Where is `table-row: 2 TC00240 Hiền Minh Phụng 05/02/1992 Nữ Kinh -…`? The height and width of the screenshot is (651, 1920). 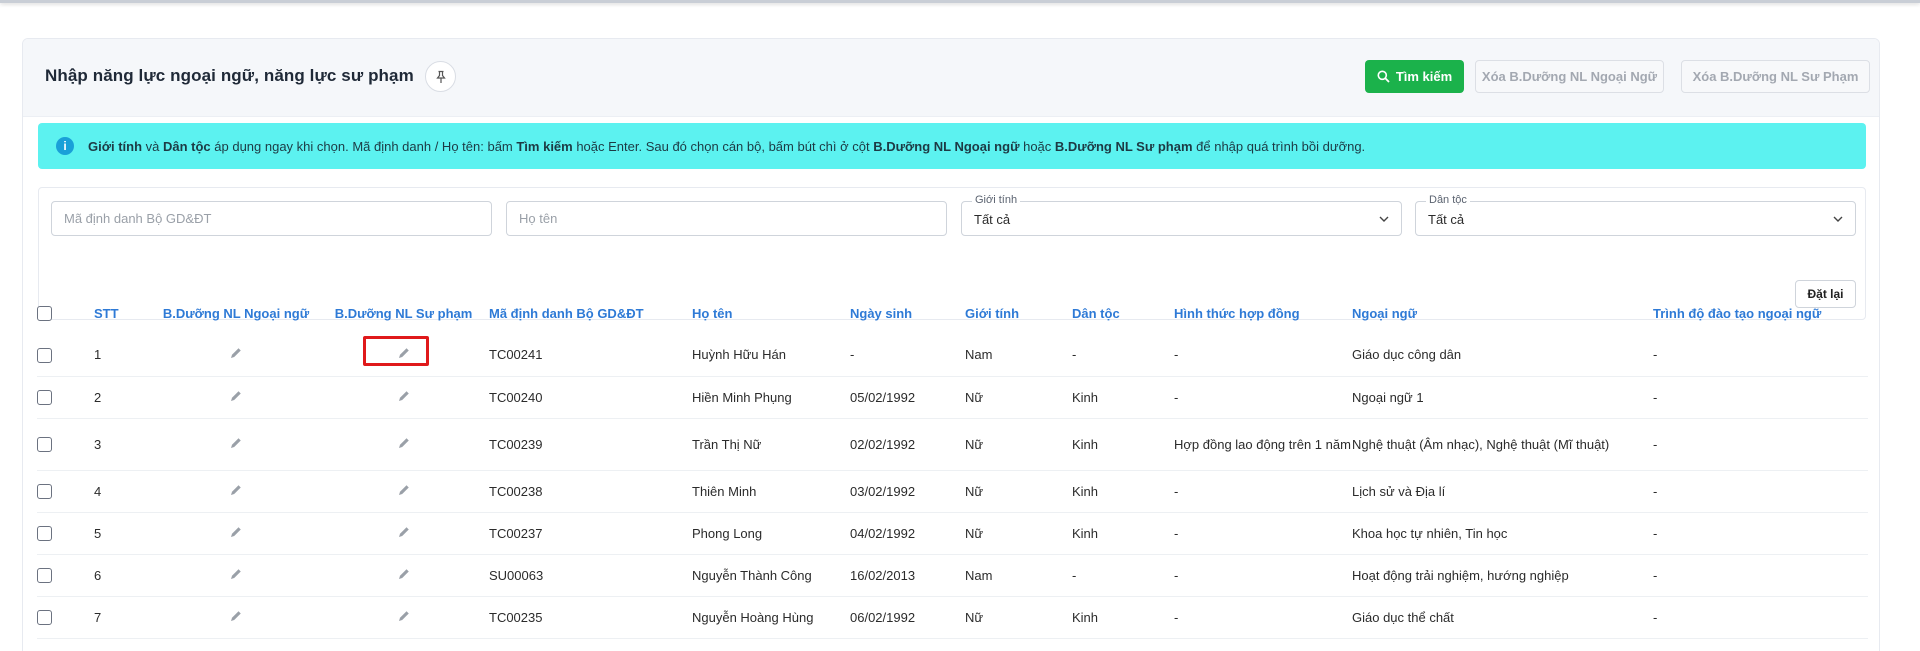 table-row: 2 TC00240 Hiền Minh Phụng 05/02/1992 Nữ Kinh -… is located at coordinates (952, 397).